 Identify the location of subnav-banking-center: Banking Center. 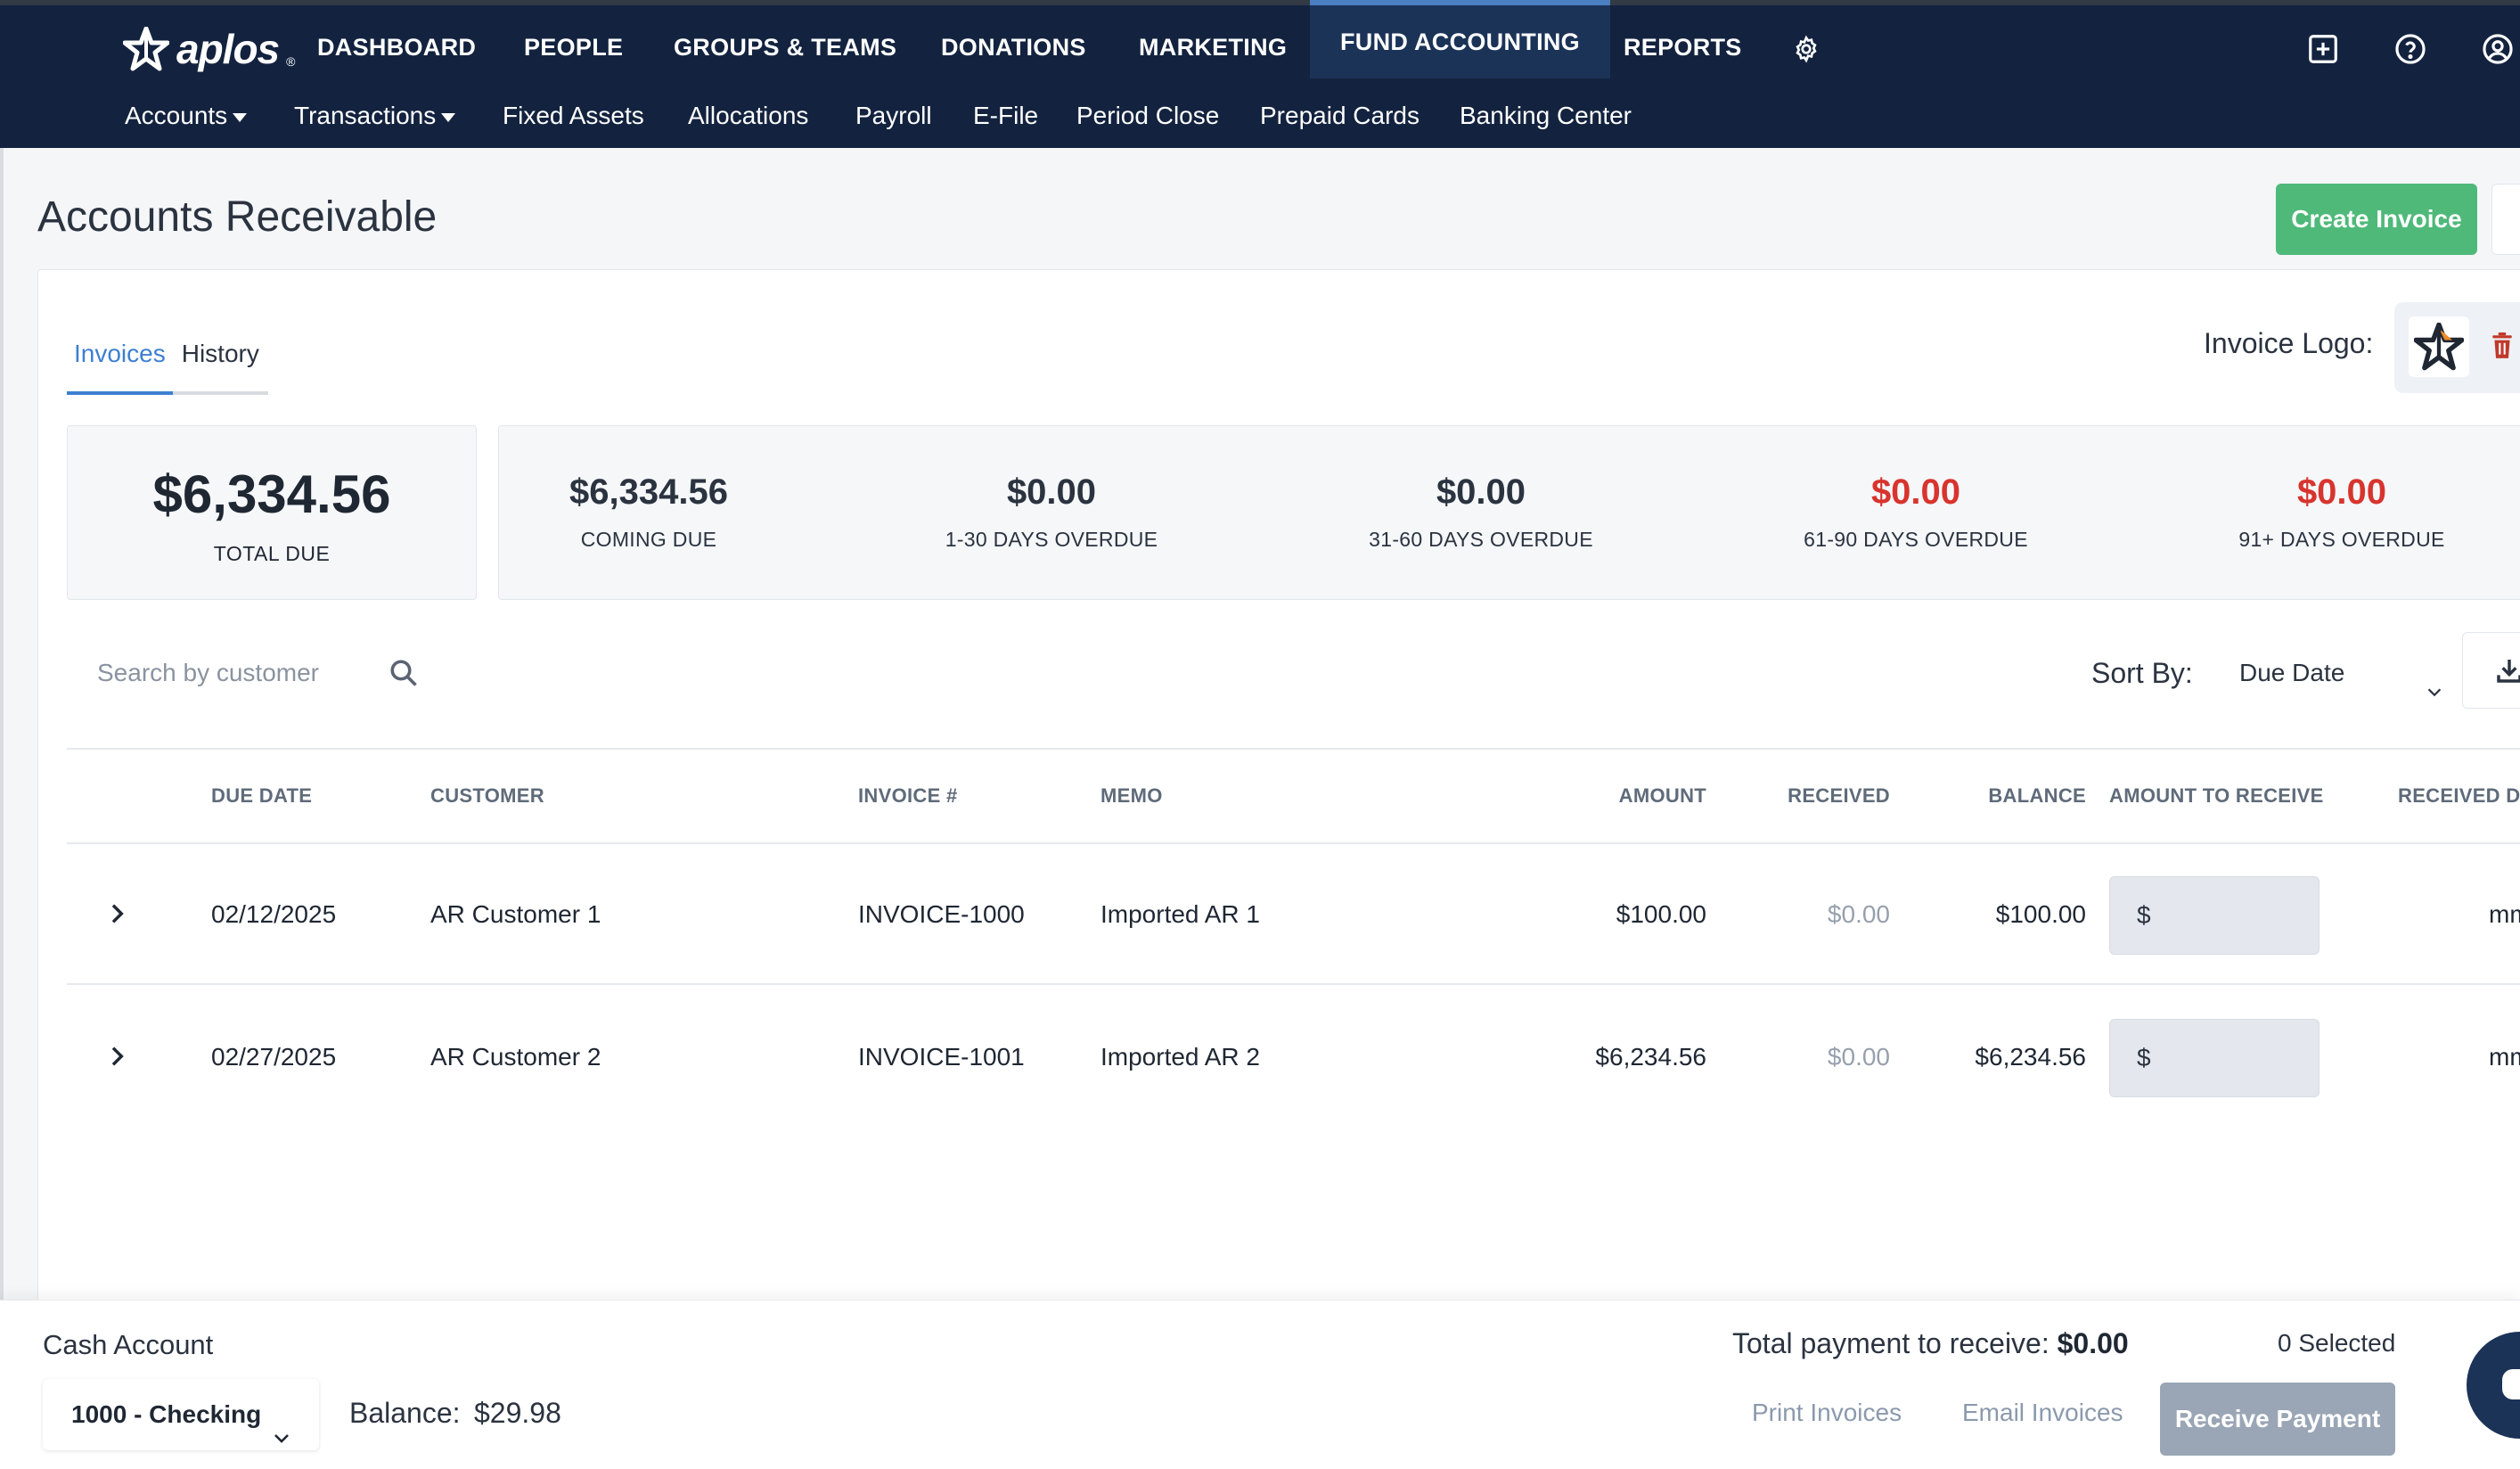
(1546, 113).